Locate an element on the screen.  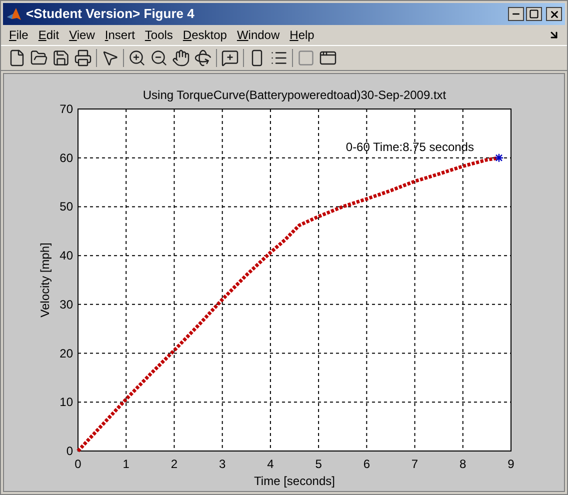
menu-item: Window is located at coordinates (258, 35).